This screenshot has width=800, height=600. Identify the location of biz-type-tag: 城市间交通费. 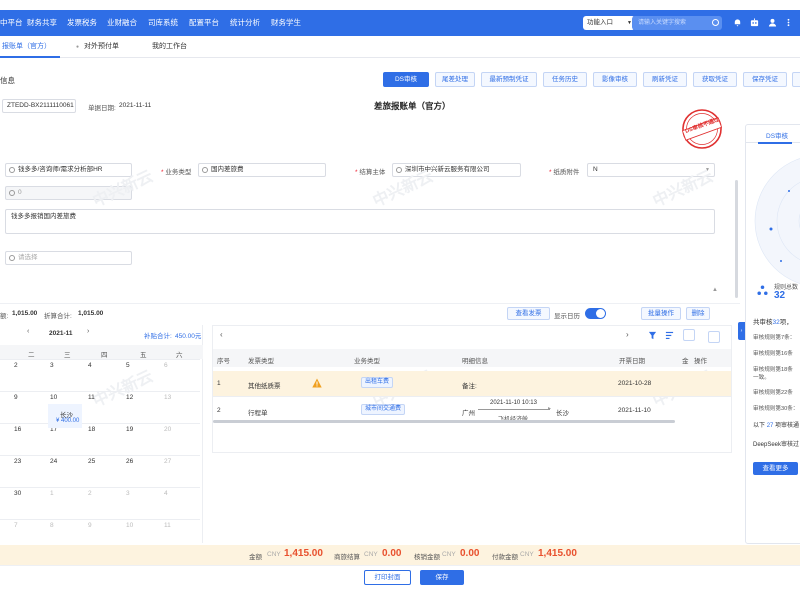
(383, 409).